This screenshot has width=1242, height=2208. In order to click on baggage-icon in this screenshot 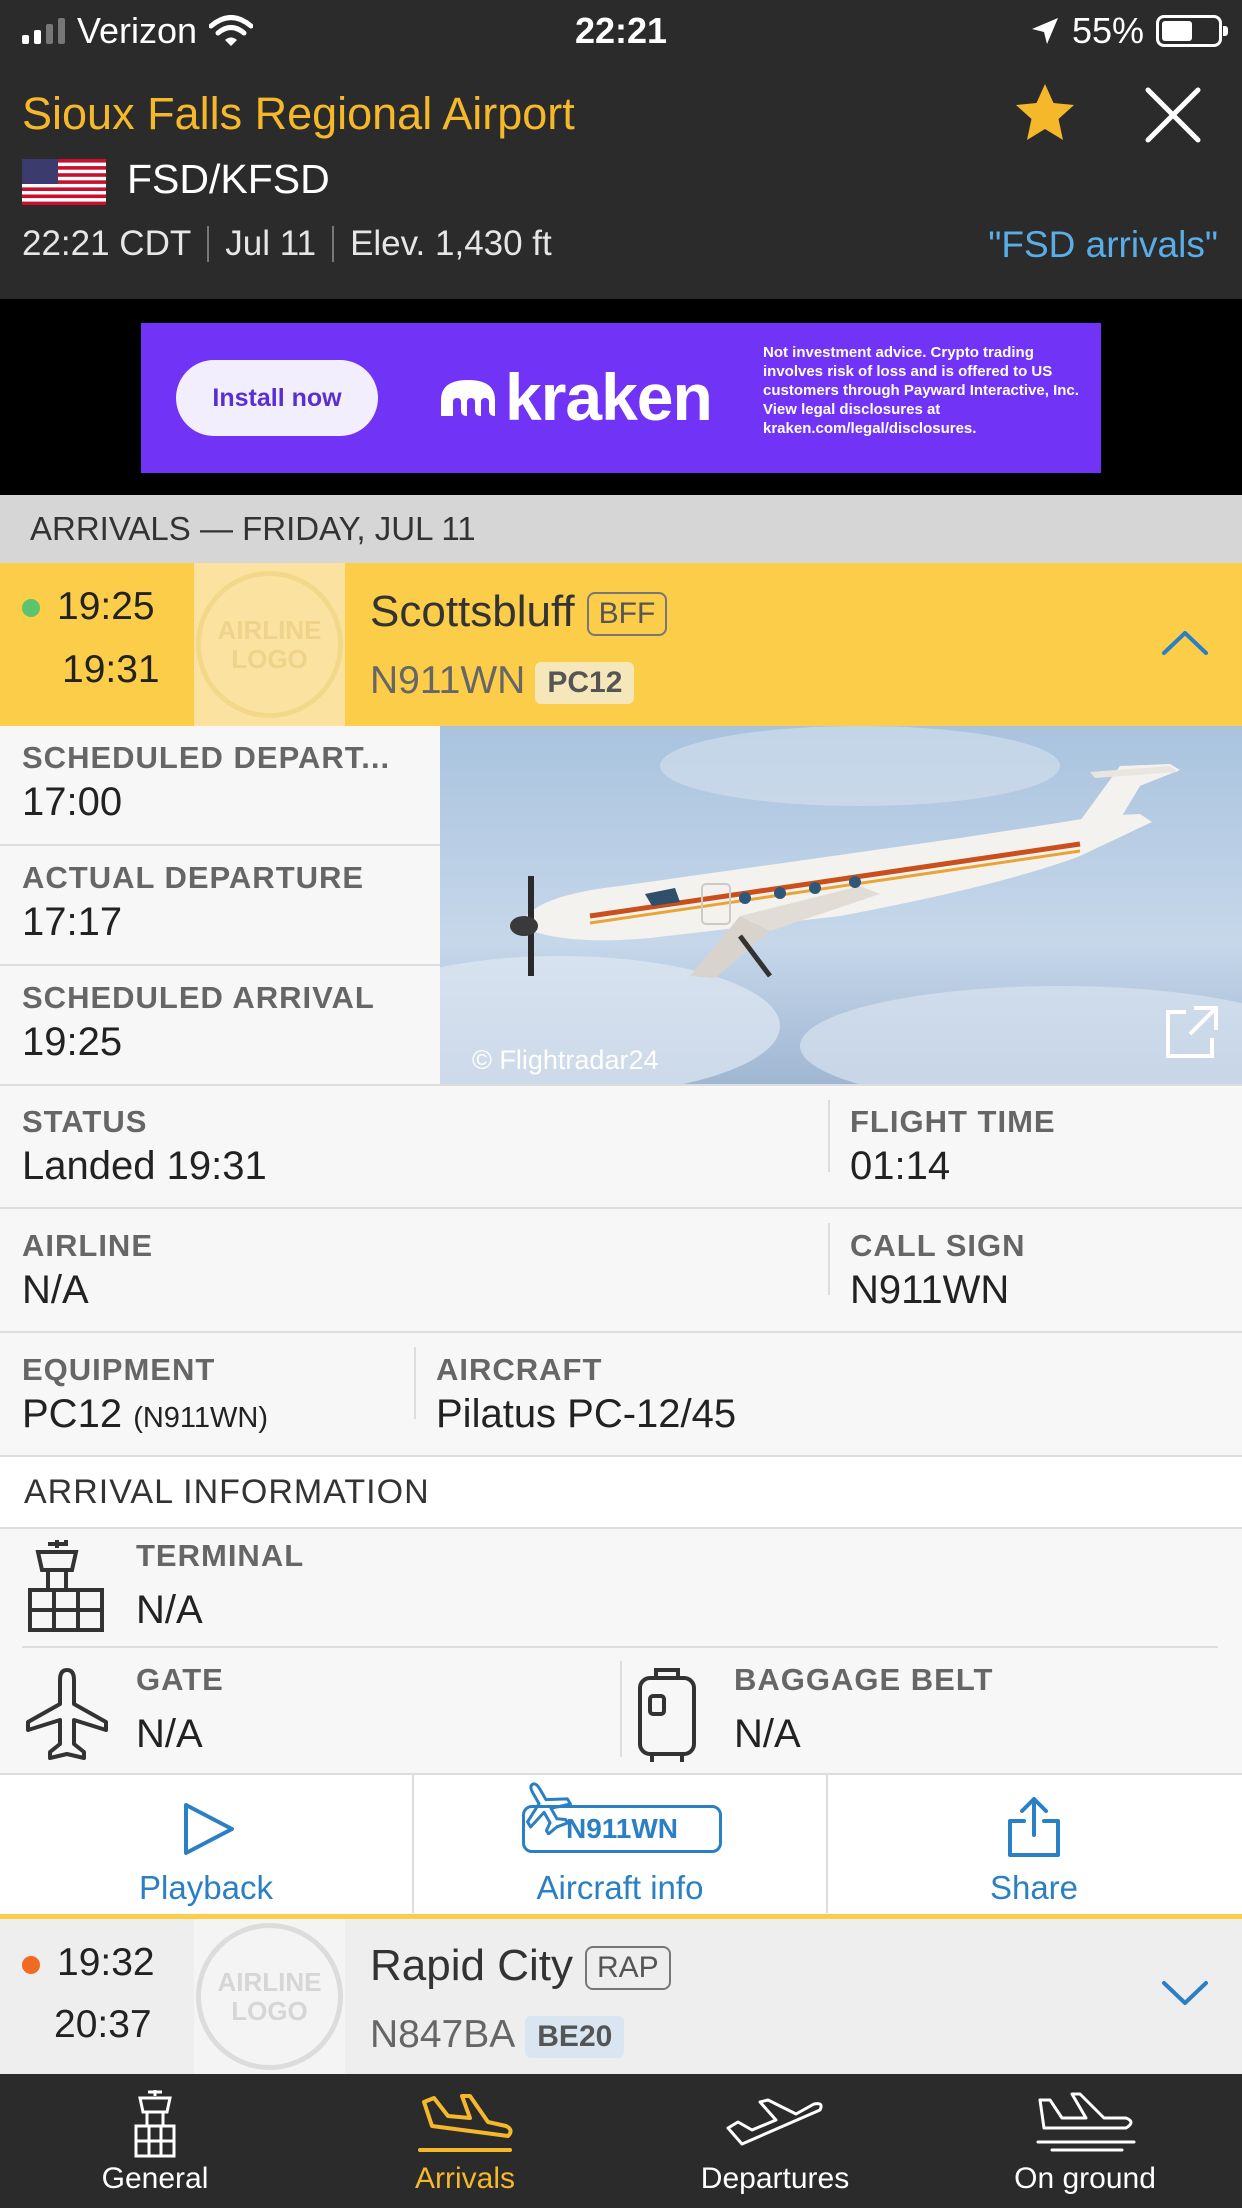, I will do `click(667, 1715)`.